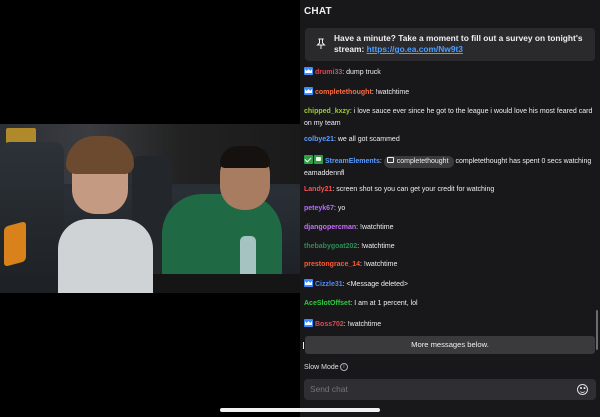 The height and width of the screenshot is (417, 600). I want to click on chat-username: Landy21, so click(318, 189).